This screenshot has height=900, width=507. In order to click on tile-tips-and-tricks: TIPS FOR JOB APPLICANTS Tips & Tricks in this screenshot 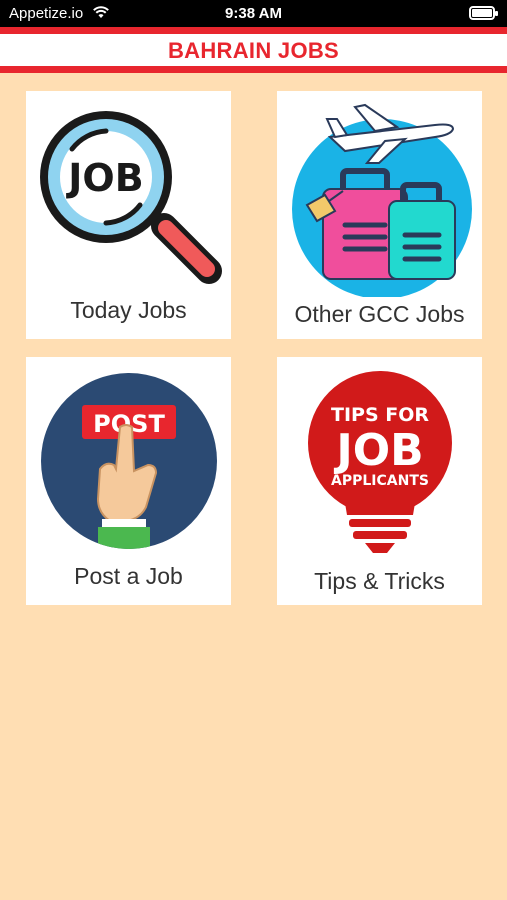, I will do `click(379, 481)`.